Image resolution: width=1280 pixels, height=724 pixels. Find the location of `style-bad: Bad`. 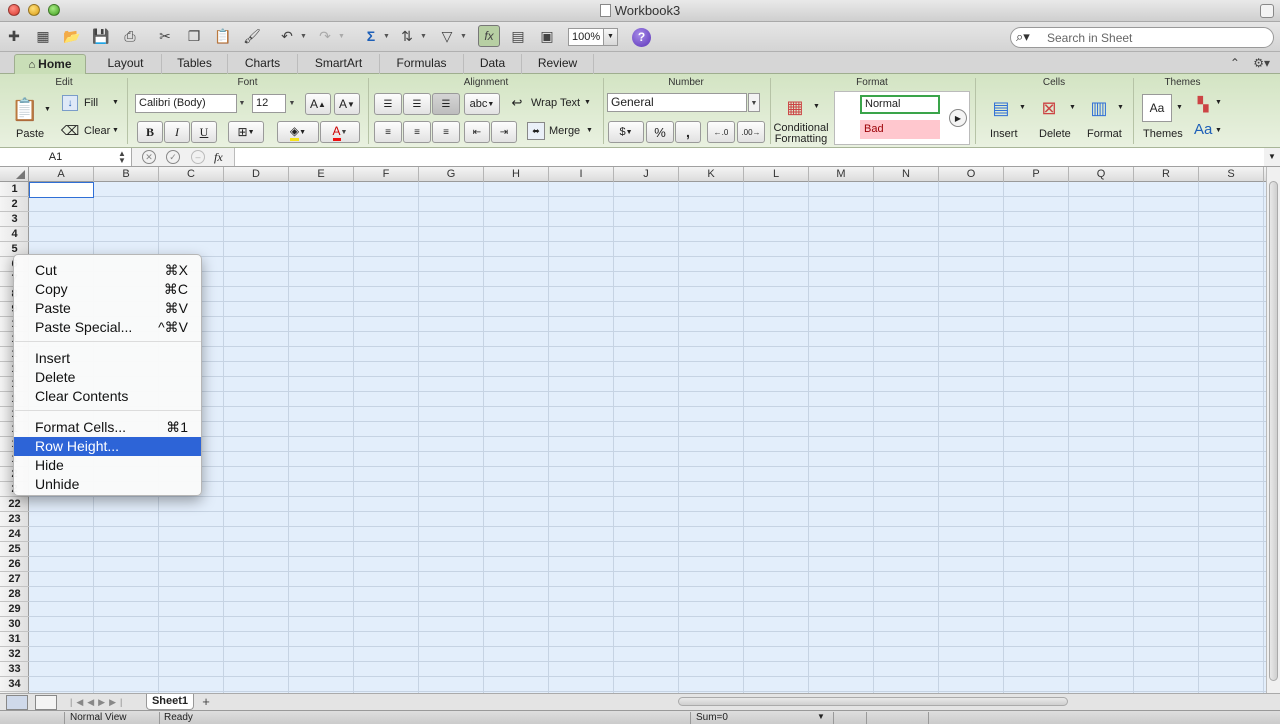

style-bad: Bad is located at coordinates (900, 129).